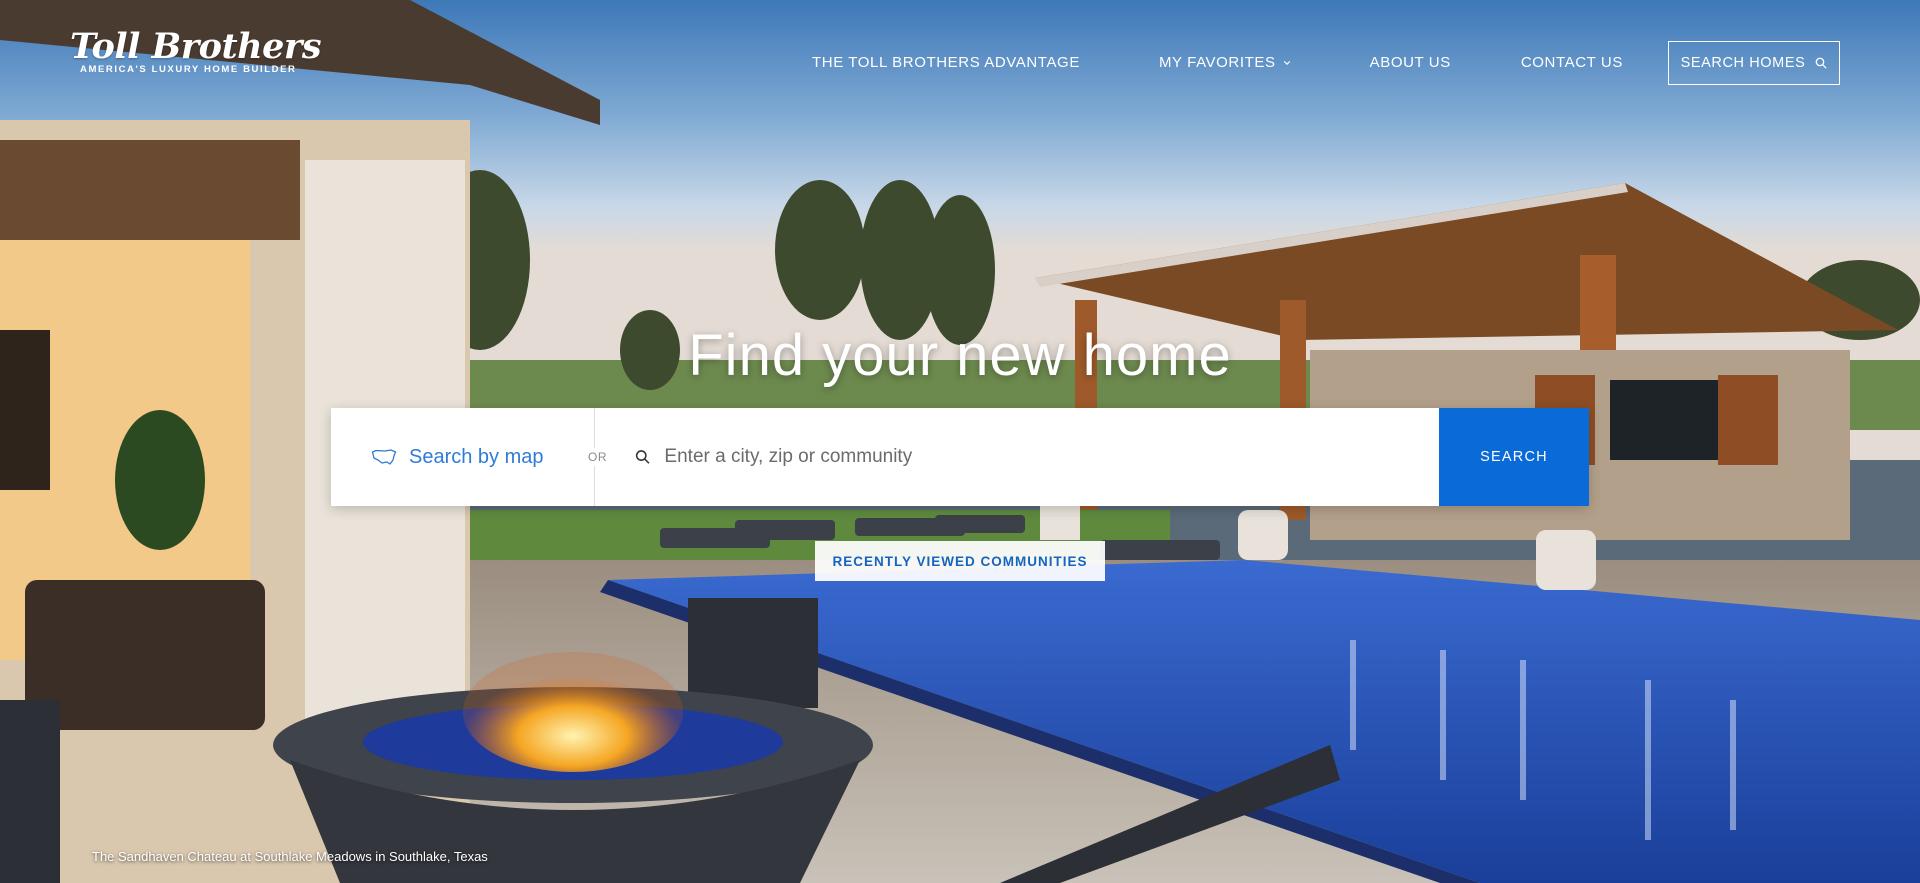 The height and width of the screenshot is (883, 1920). I want to click on location-search-input, so click(1051, 457).